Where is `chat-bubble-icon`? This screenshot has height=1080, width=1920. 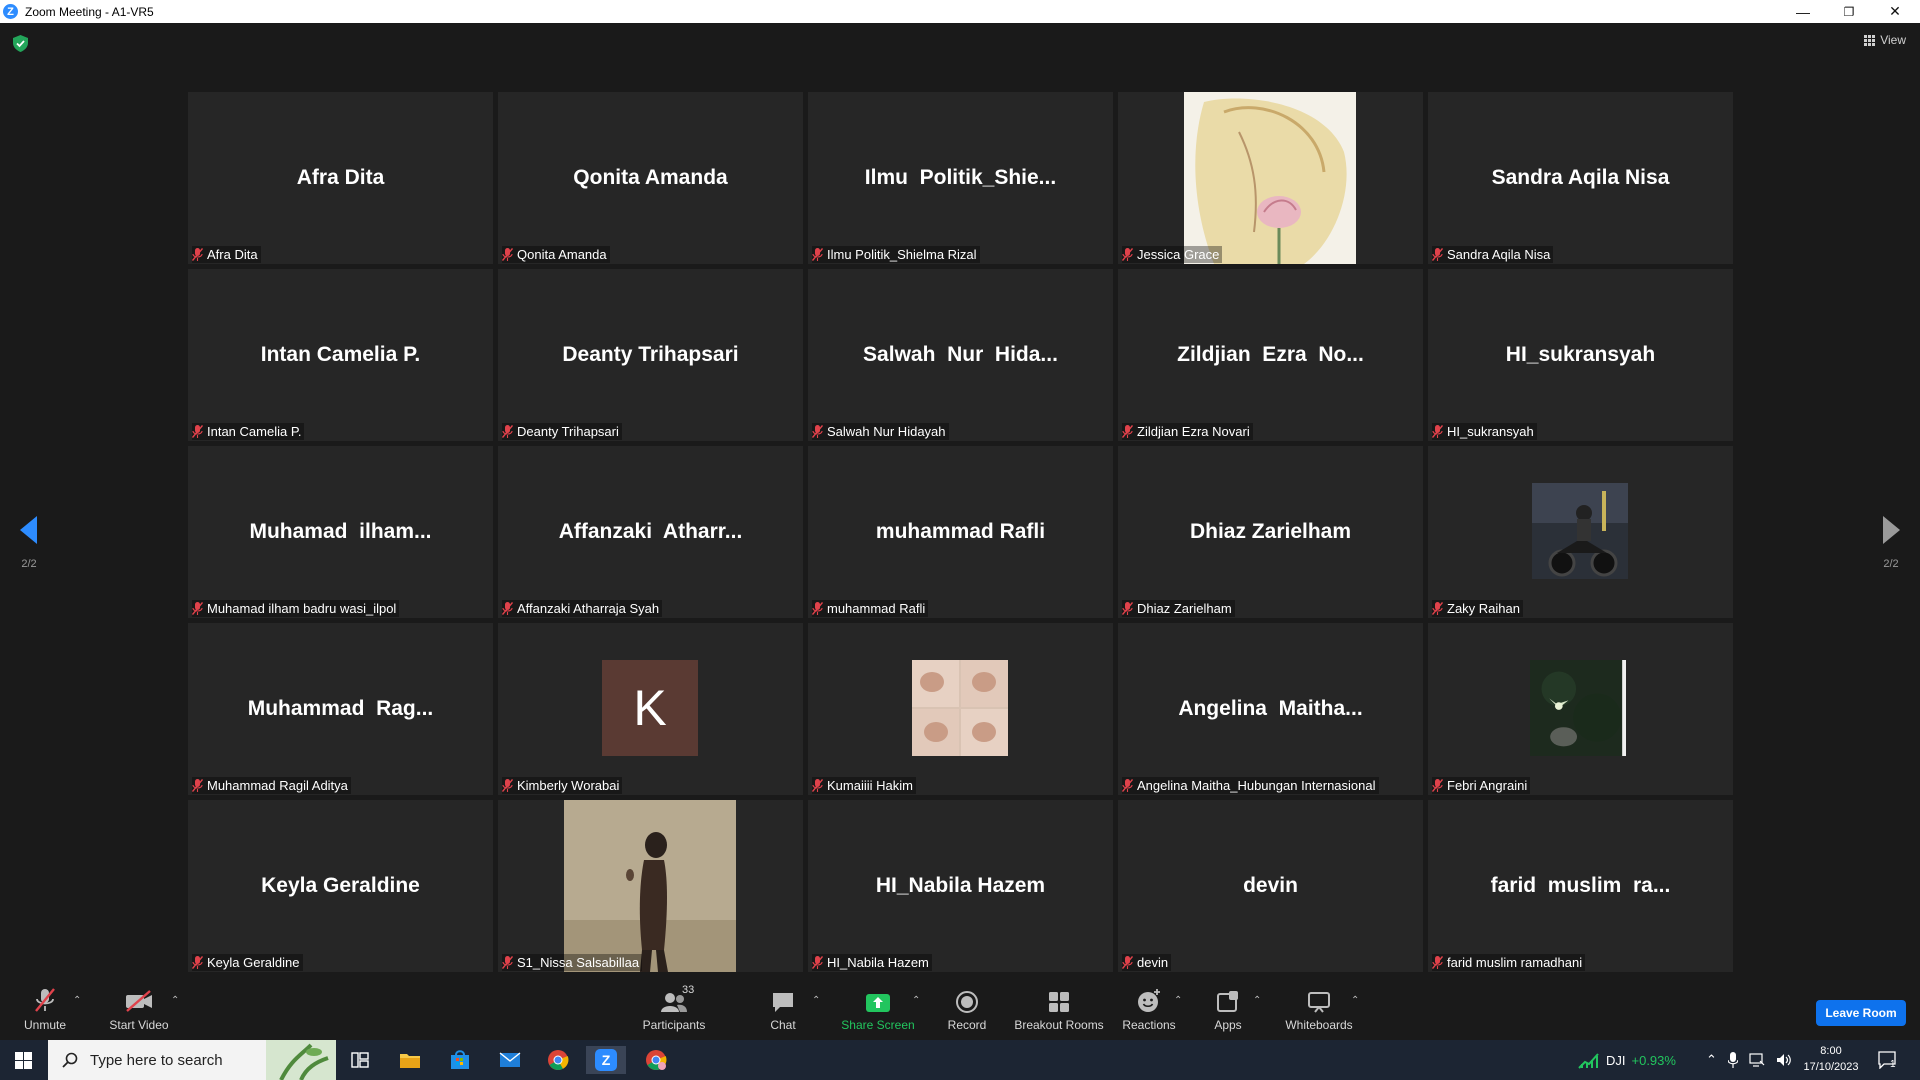
chat-bubble-icon is located at coordinates (783, 1000).